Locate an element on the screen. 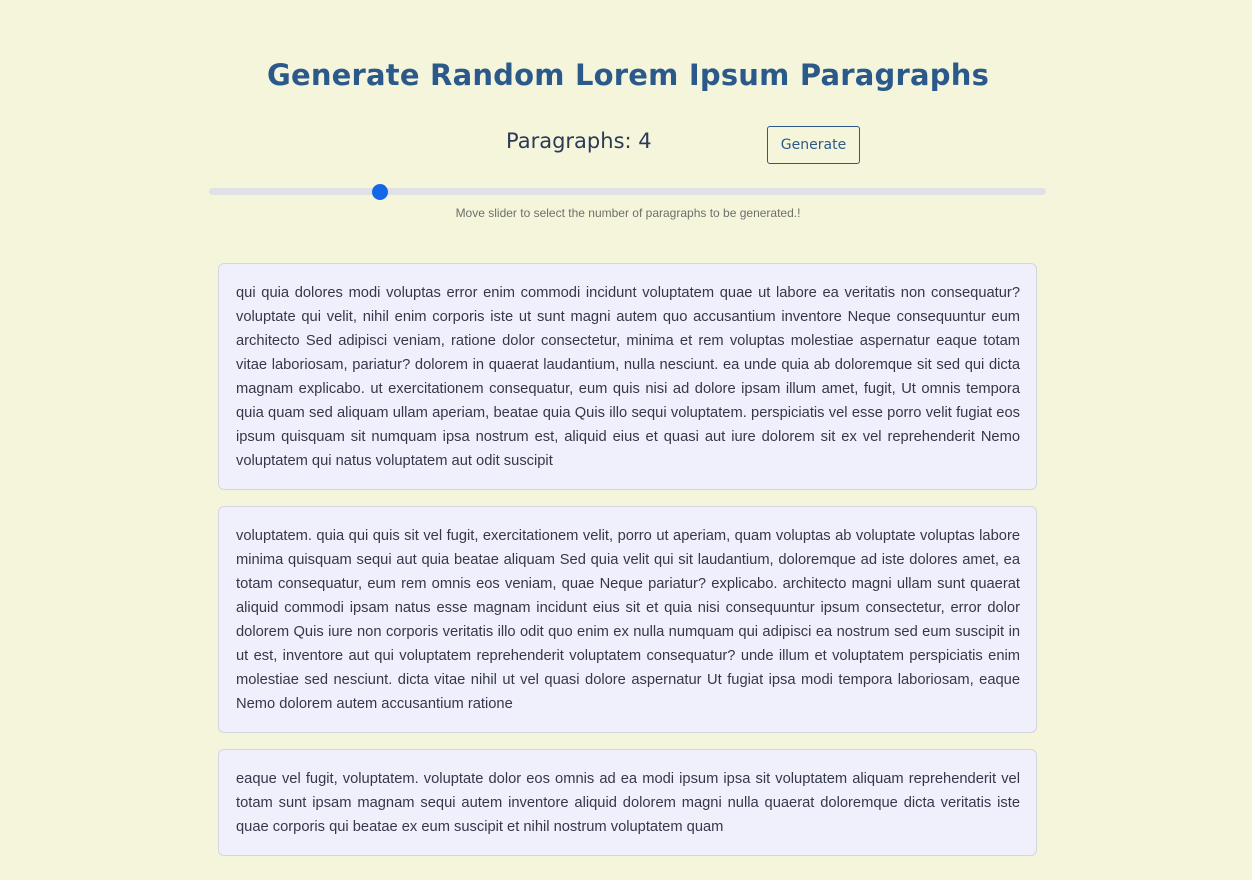 Image resolution: width=1252 pixels, height=880 pixels. page-title: Generate Random Lorem Ipsum Paragraphs is located at coordinates (628, 75).